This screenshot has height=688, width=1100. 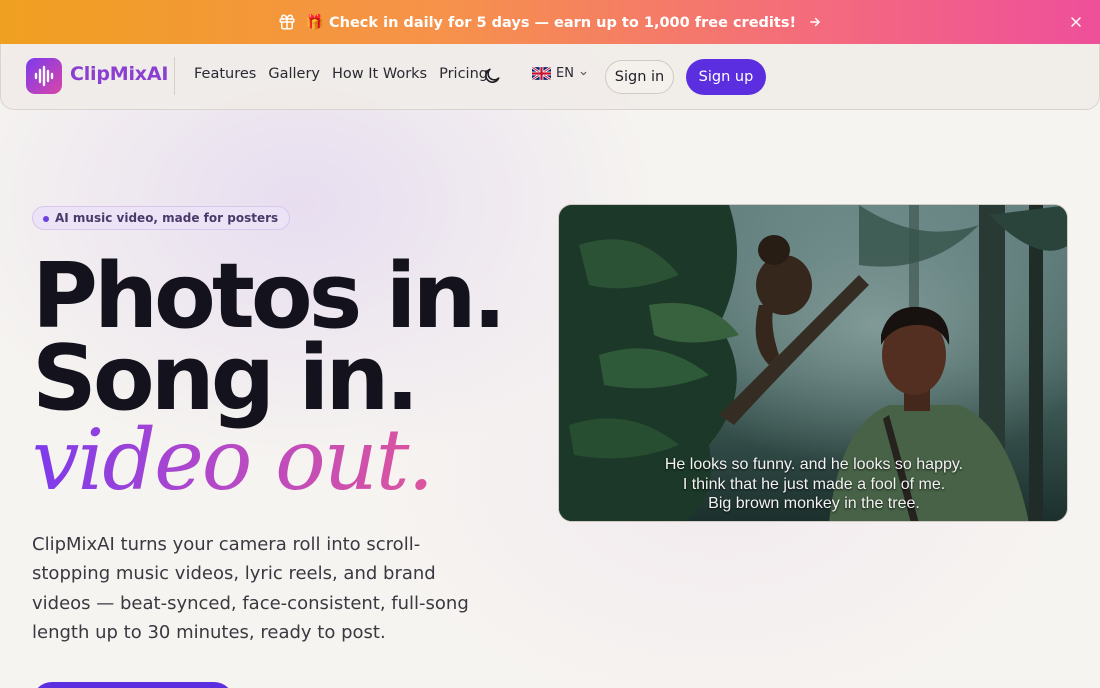 I want to click on primary-cta-button, so click(x=133, y=685).